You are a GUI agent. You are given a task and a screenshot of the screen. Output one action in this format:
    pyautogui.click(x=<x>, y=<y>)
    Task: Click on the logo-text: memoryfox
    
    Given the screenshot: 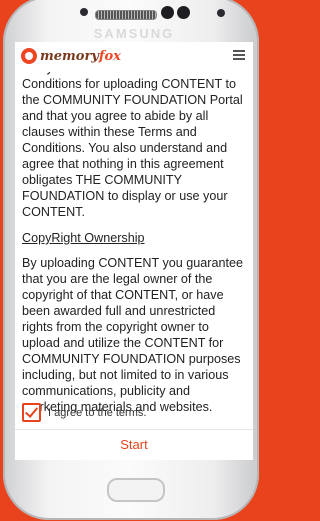 What is the action you would take?
    pyautogui.click(x=80, y=56)
    